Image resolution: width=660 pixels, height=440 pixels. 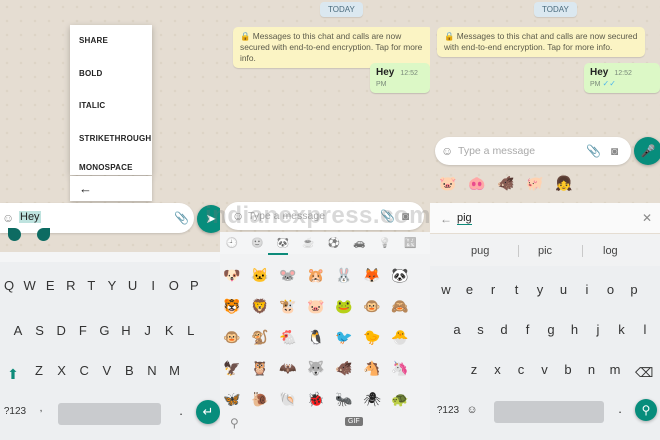 I want to click on key-j: J, so click(x=148, y=330).